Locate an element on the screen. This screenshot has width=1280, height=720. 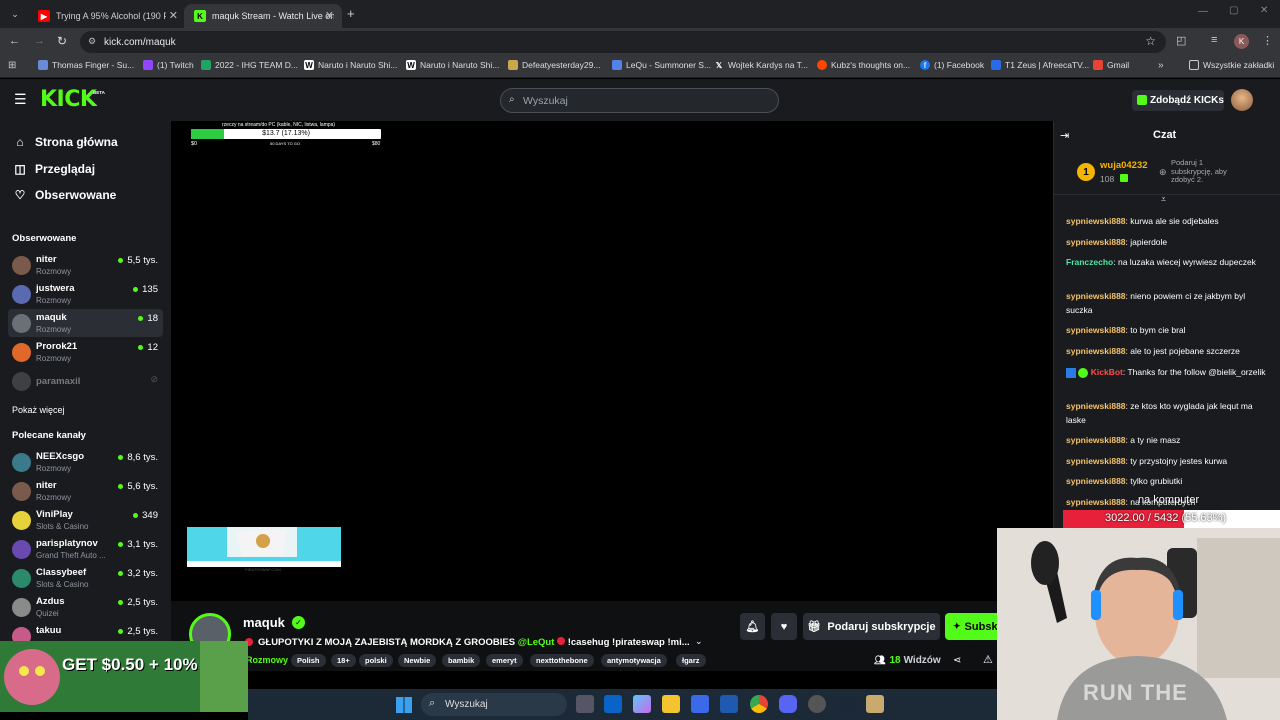
nav-browse: ◫ Przeglądaj is located at coordinates (53, 169).